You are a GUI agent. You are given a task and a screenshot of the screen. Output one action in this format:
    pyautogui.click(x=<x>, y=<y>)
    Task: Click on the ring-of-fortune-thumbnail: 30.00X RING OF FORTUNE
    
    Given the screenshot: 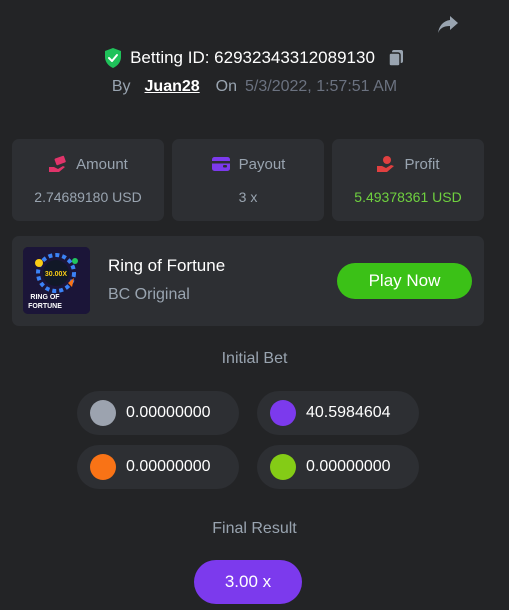 What is the action you would take?
    pyautogui.click(x=56, y=280)
    